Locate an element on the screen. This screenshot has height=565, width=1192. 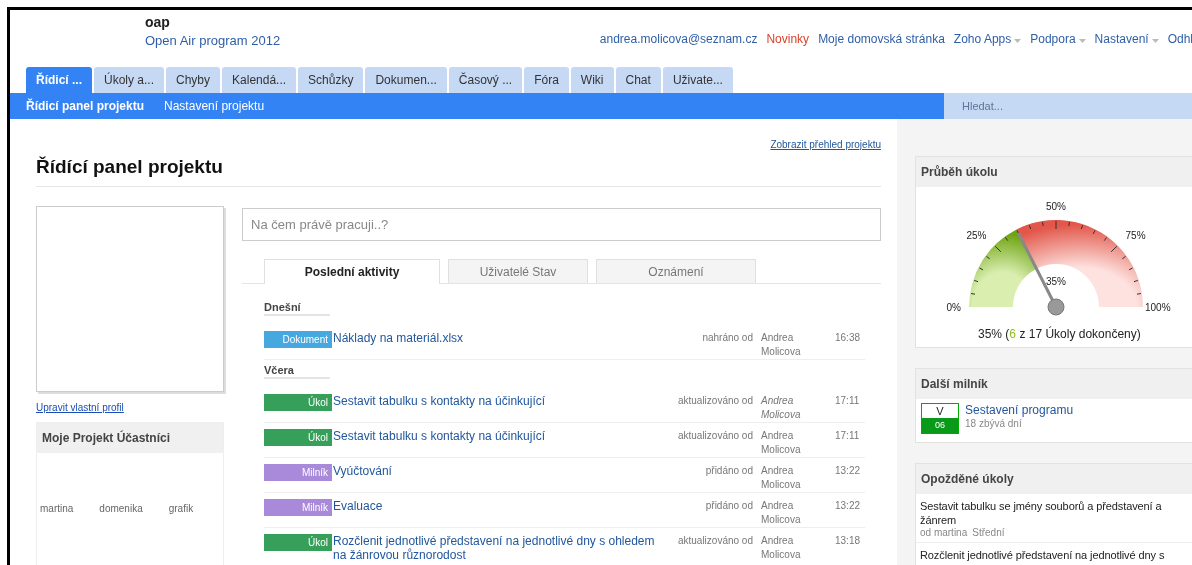
group-heading: Včera is located at coordinates (297, 371).